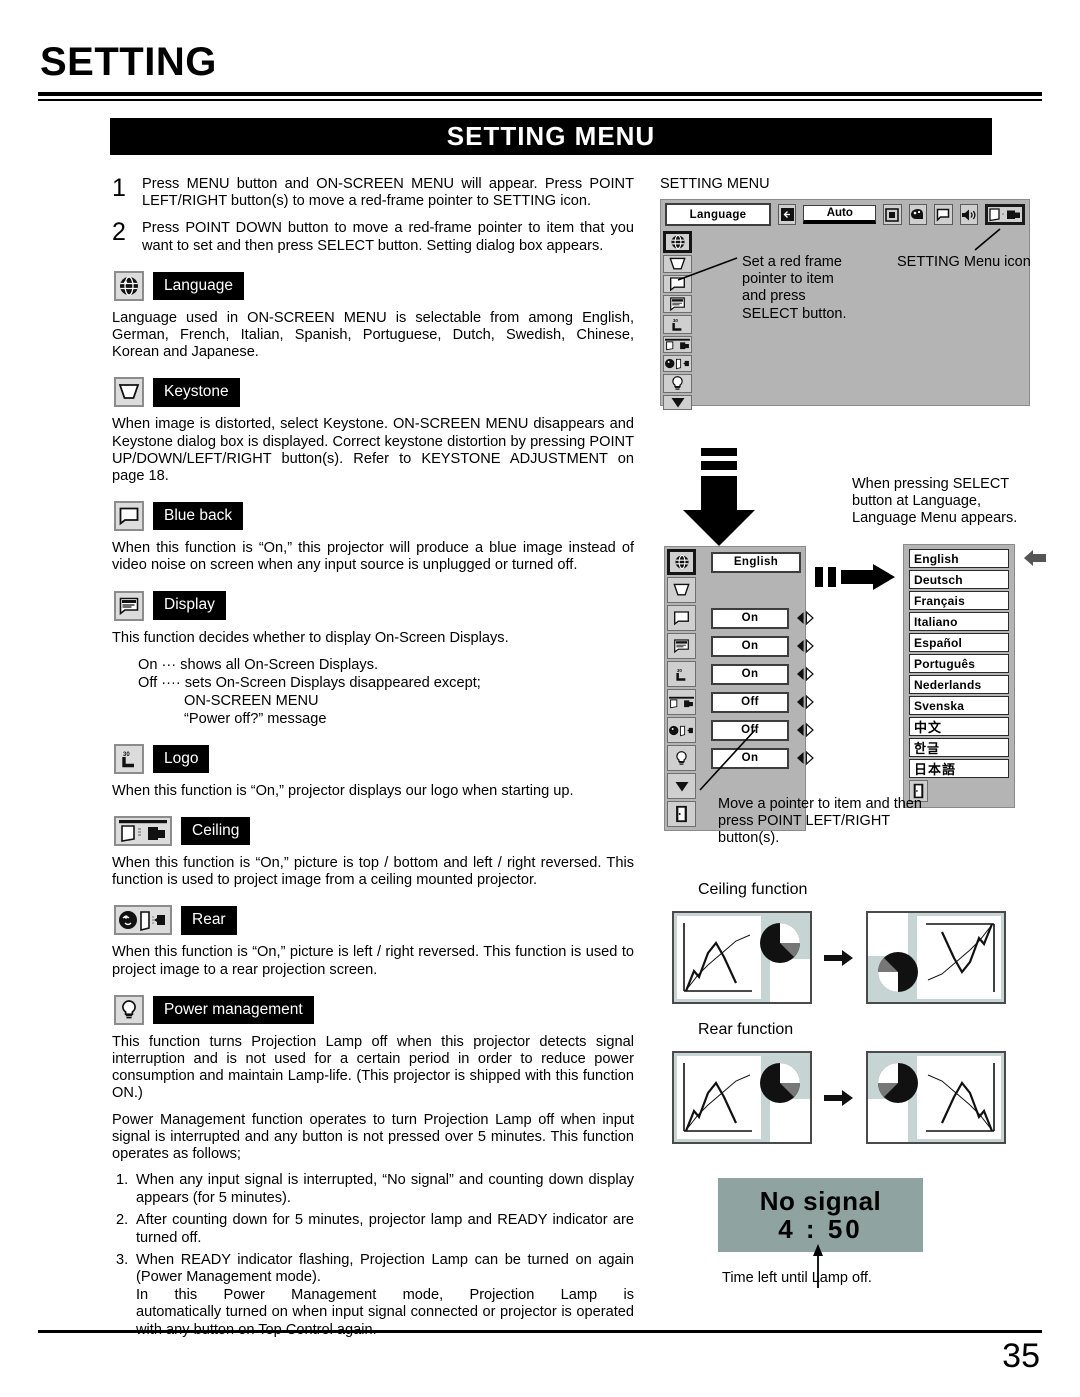 The height and width of the screenshot is (1397, 1080). What do you see at coordinates (119, 188) in the screenshot?
I see `step-1-number: 1` at bounding box center [119, 188].